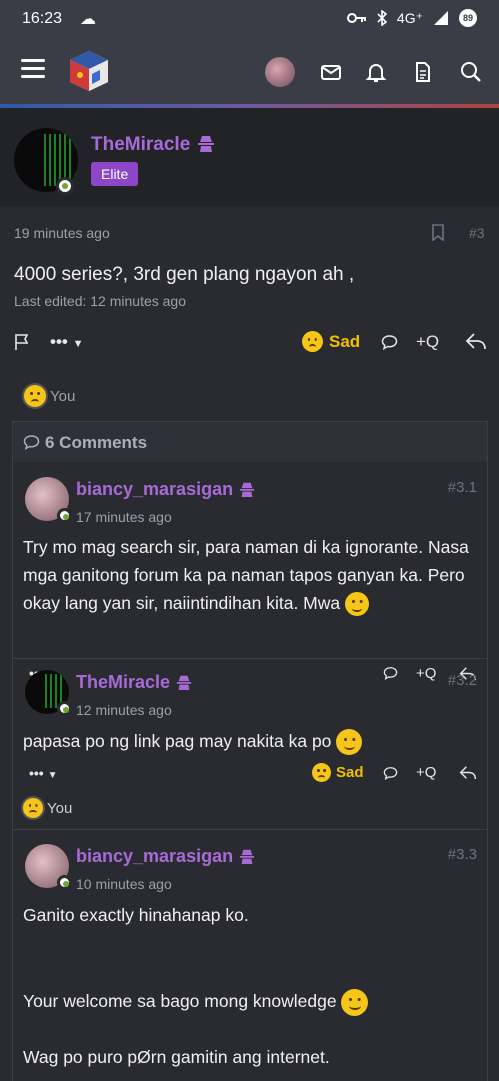  Describe the element at coordinates (115, 174) in the screenshot. I see `user-badge: Elite` at that location.